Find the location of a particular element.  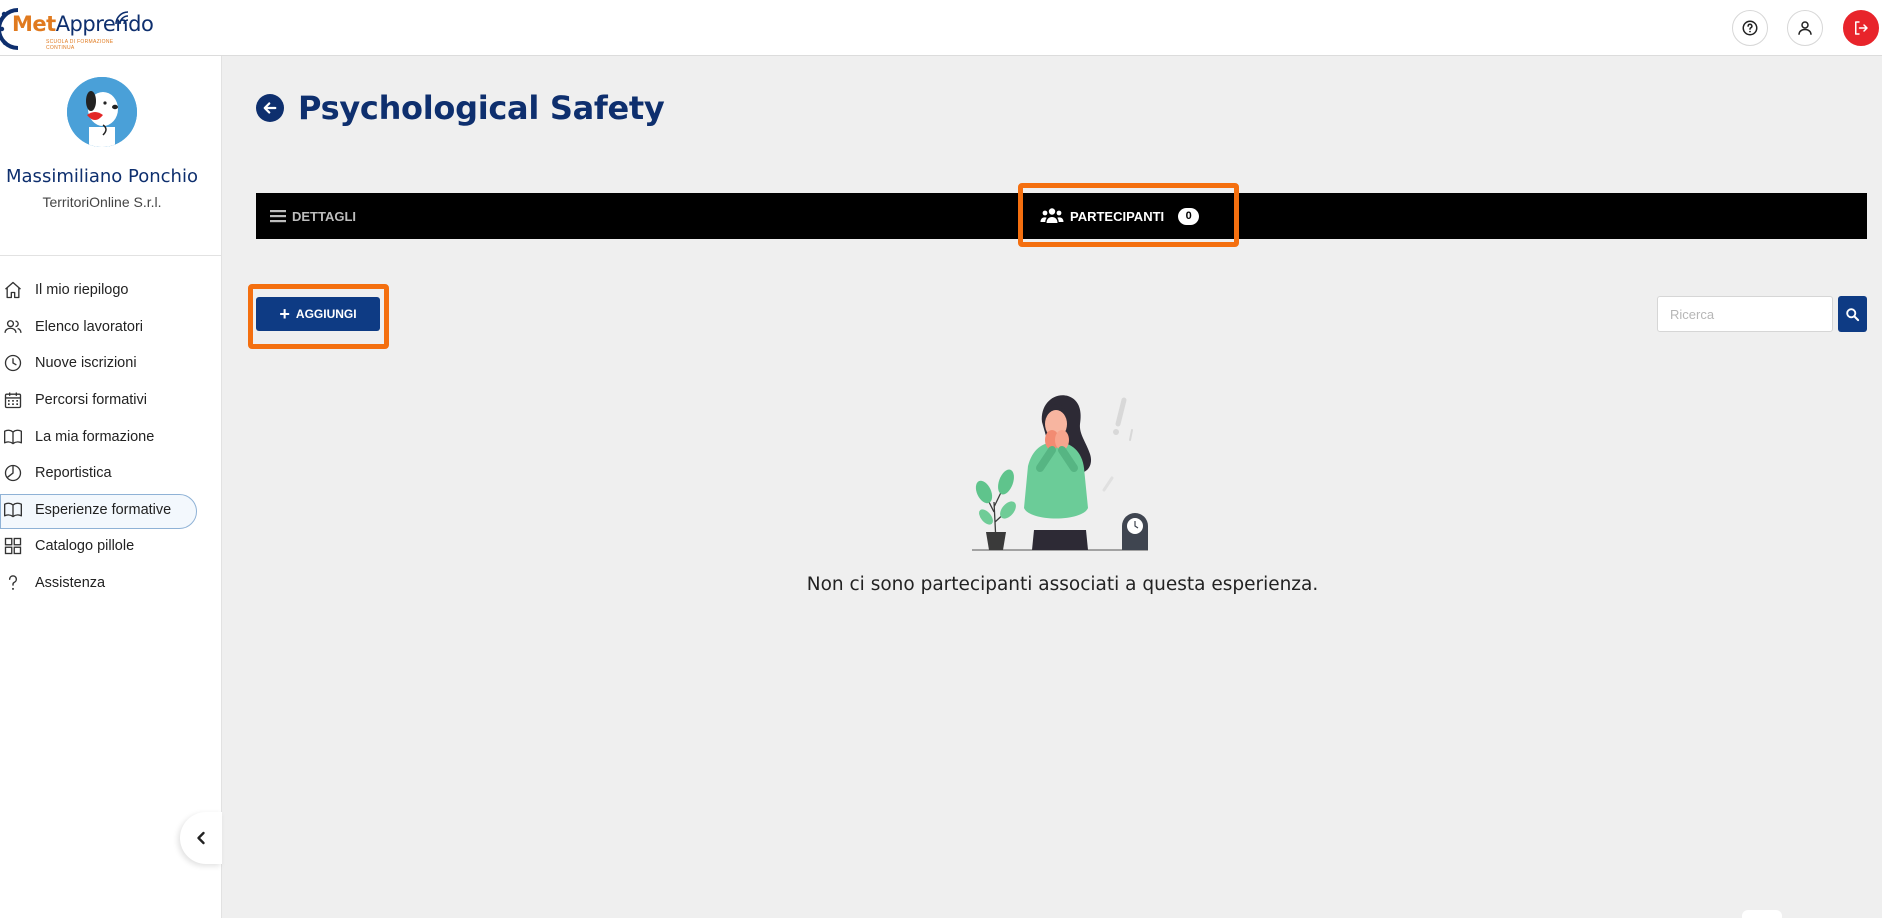

user-profile-button is located at coordinates (1805, 28).